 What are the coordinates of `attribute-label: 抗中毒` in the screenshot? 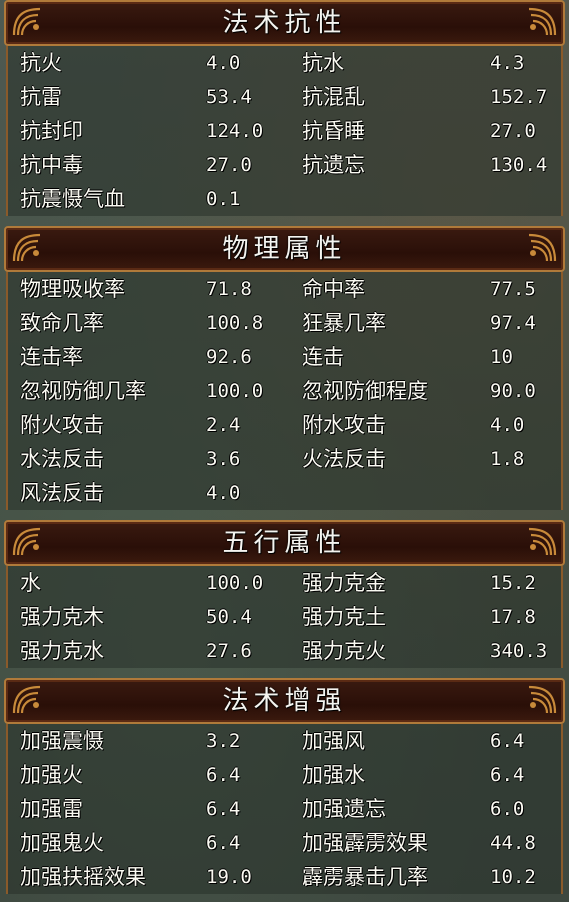 It's located at (51, 165).